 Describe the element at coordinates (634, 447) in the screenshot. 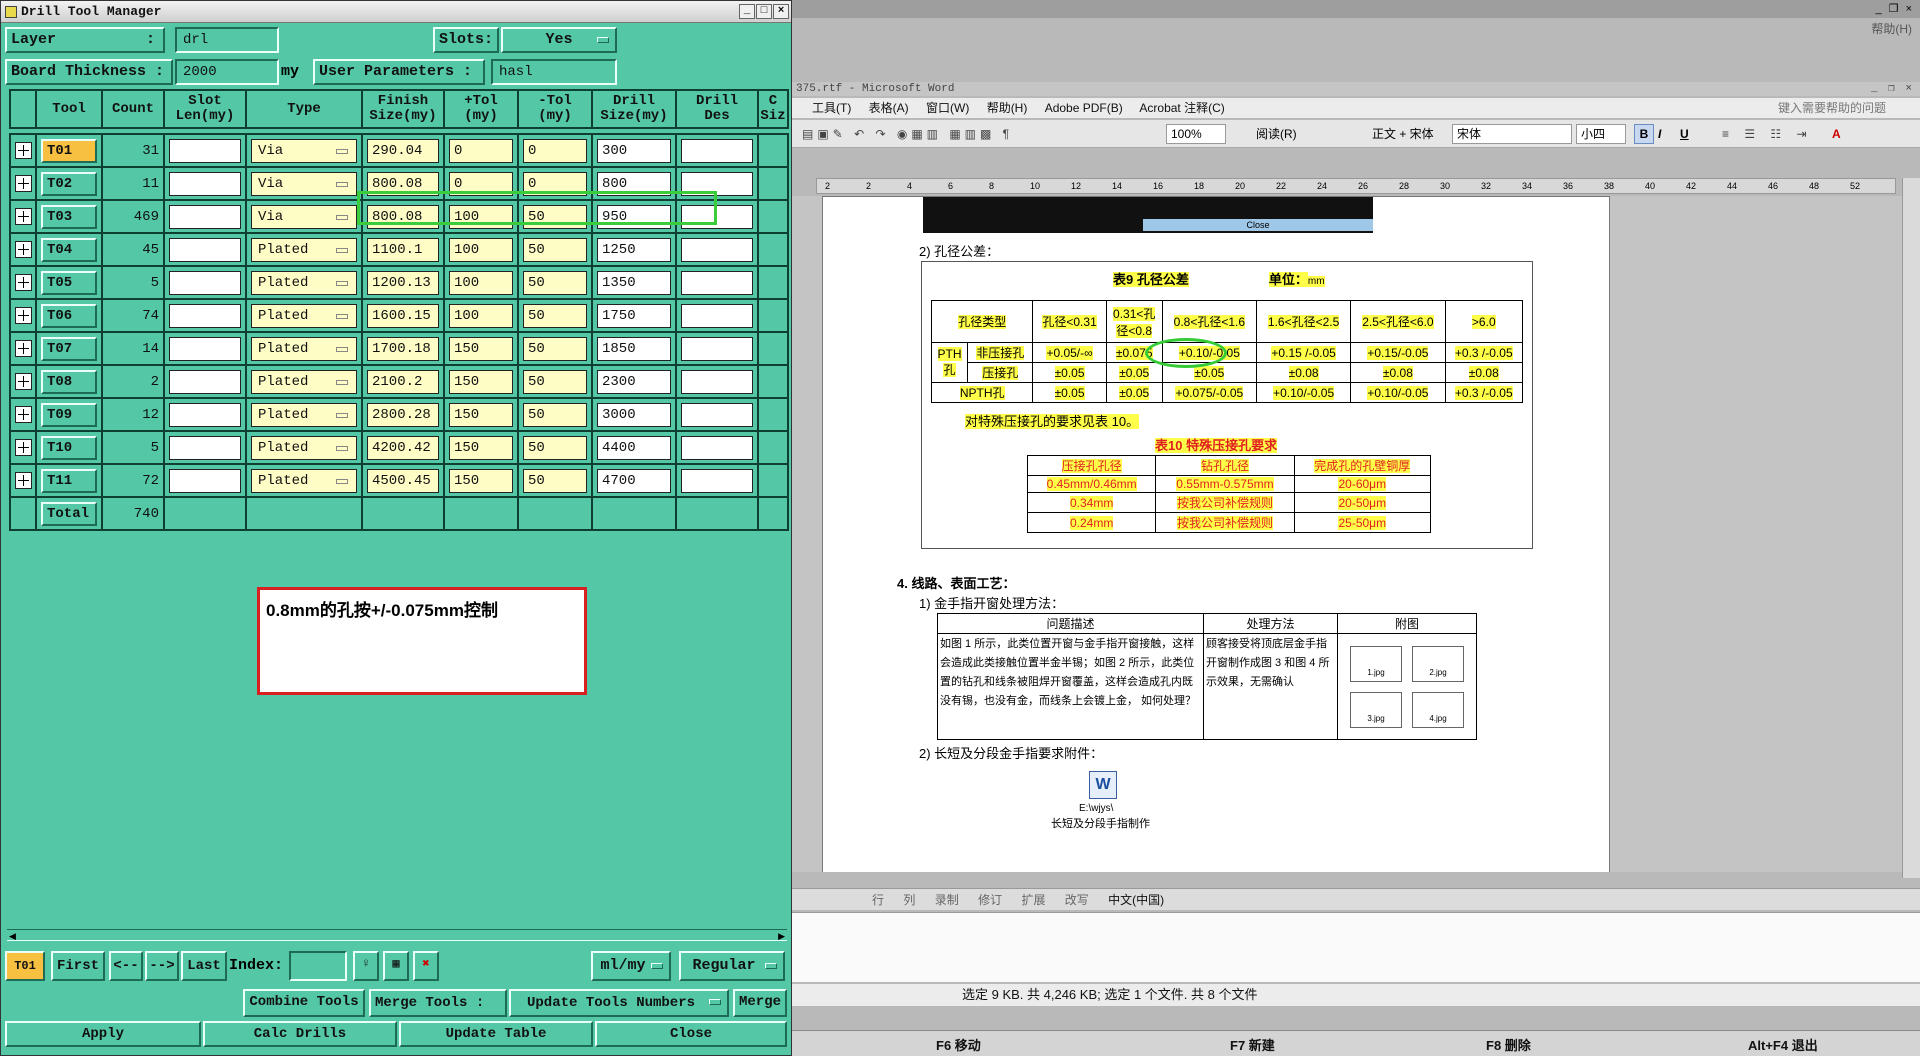

I see `drill-size-input: 4400` at that location.